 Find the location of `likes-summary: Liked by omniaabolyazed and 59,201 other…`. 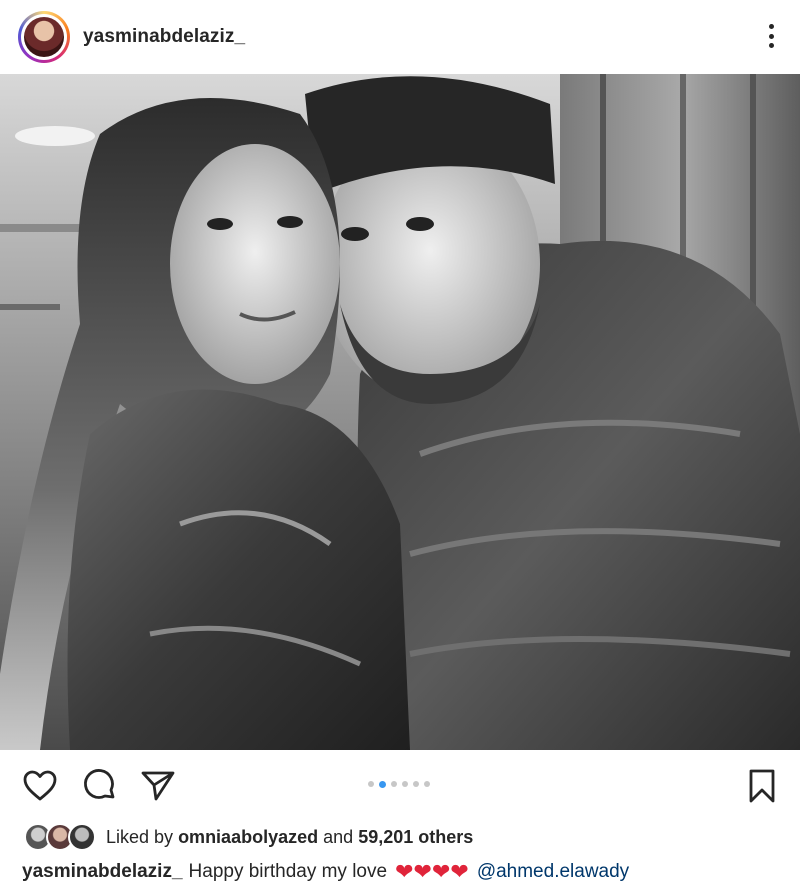

likes-summary: Liked by omniaabolyazed and 59,201 other… is located at coordinates (289, 837).